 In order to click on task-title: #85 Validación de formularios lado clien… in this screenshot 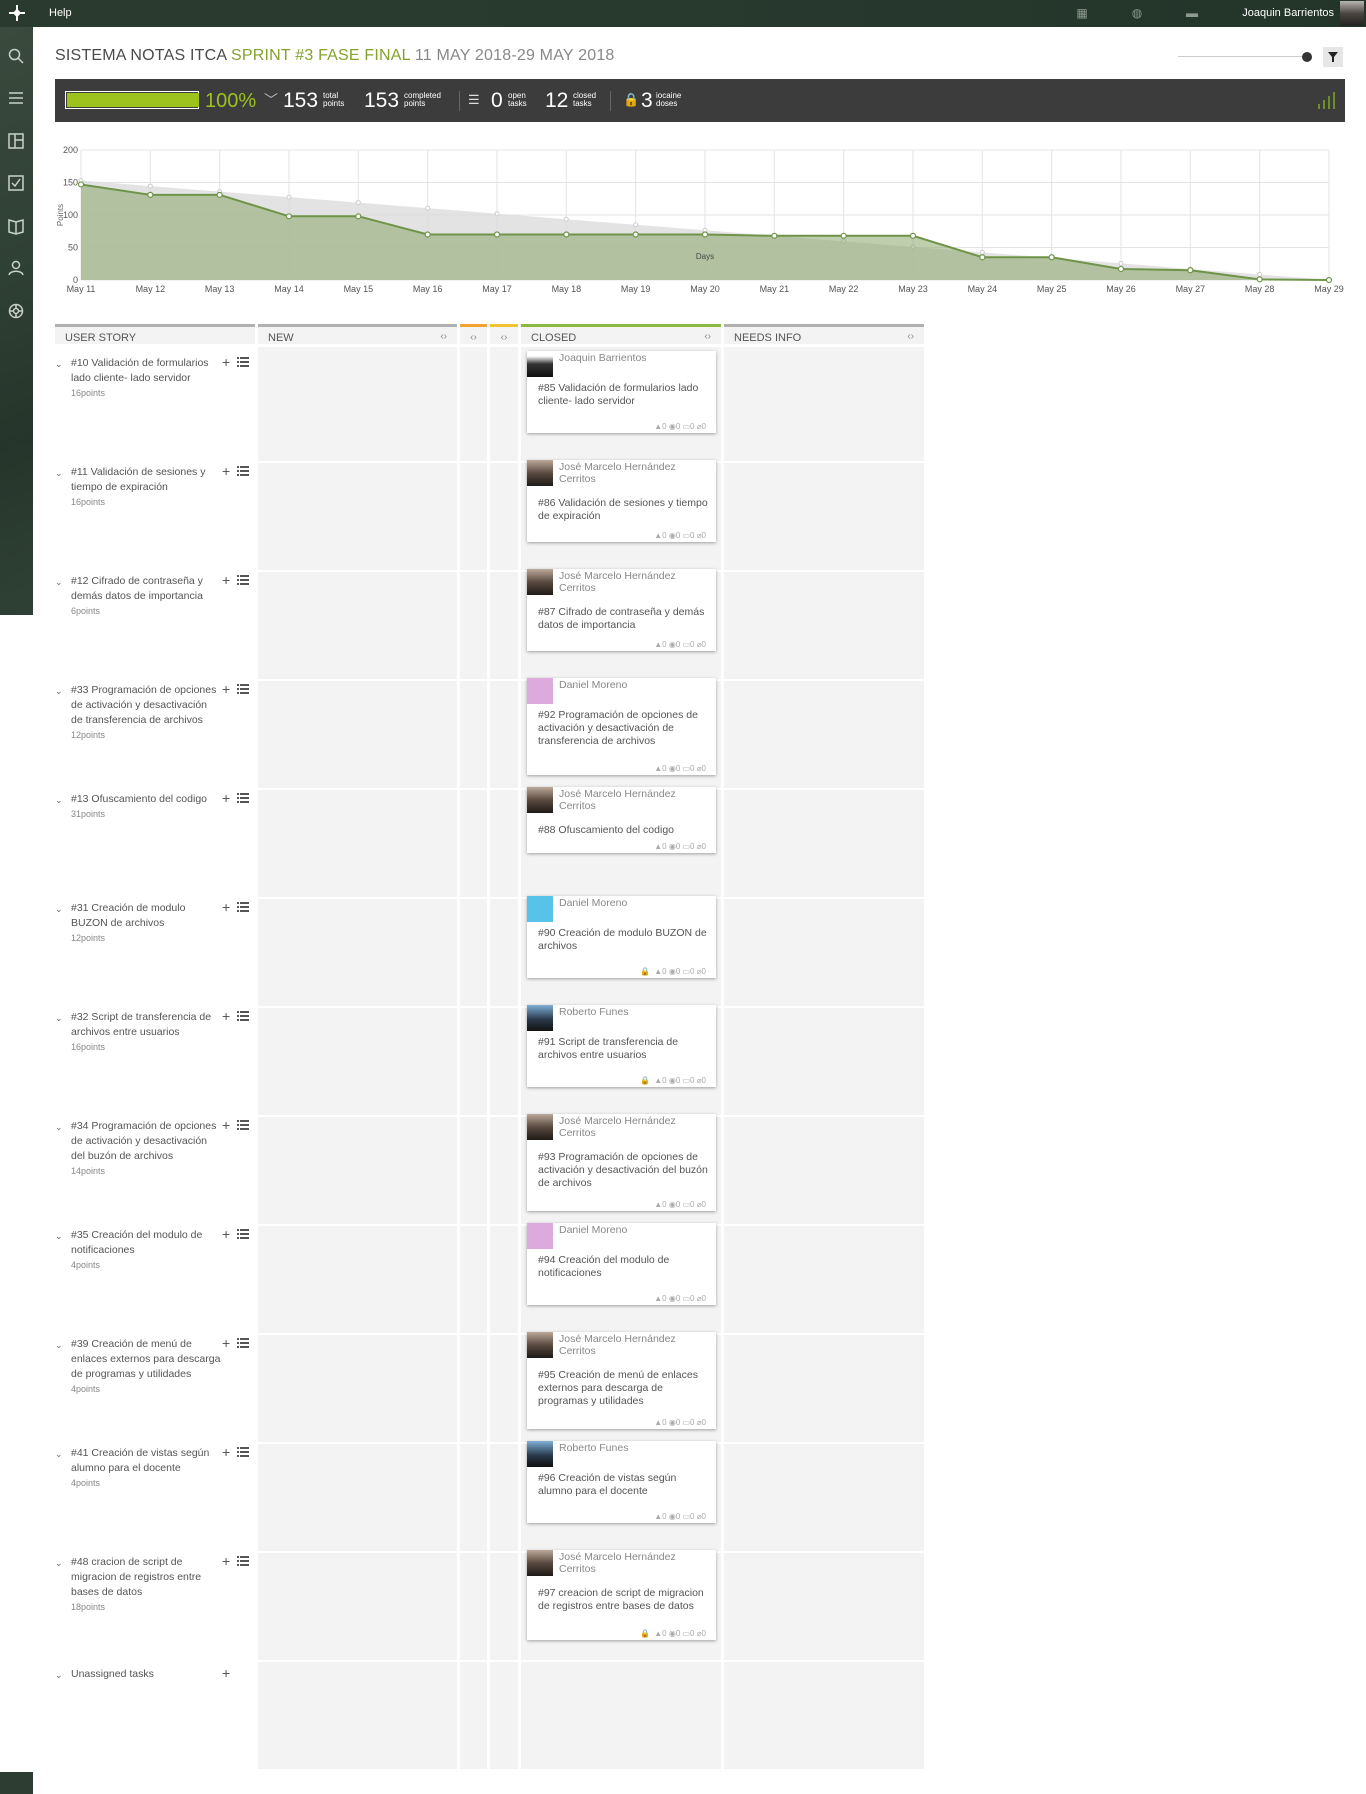, I will do `click(623, 395)`.